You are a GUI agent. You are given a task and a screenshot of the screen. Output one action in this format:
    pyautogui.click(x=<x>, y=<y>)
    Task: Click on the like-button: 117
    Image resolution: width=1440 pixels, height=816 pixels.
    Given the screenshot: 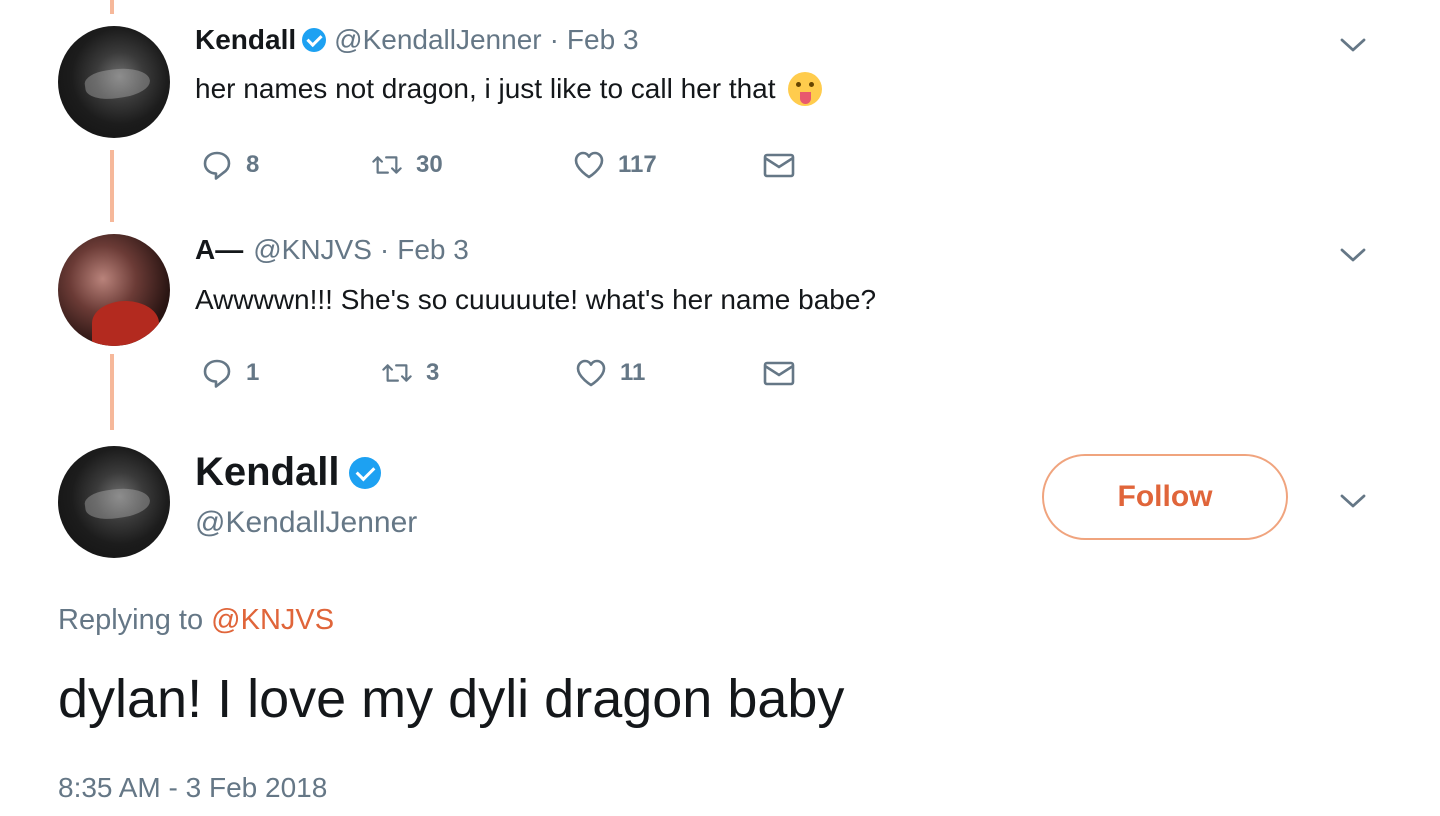 What is the action you would take?
    pyautogui.click(x=614, y=165)
    